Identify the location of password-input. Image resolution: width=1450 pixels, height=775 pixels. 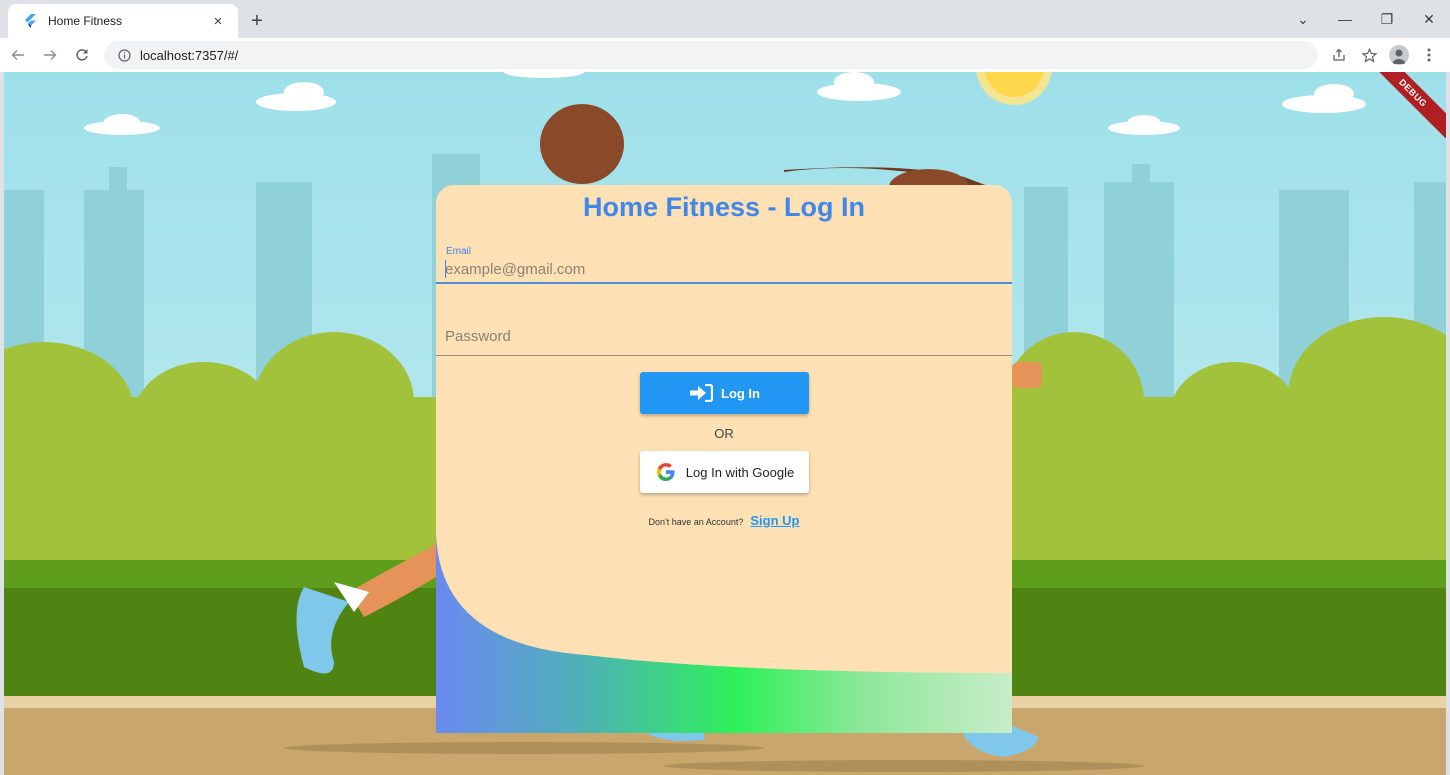
(725, 336).